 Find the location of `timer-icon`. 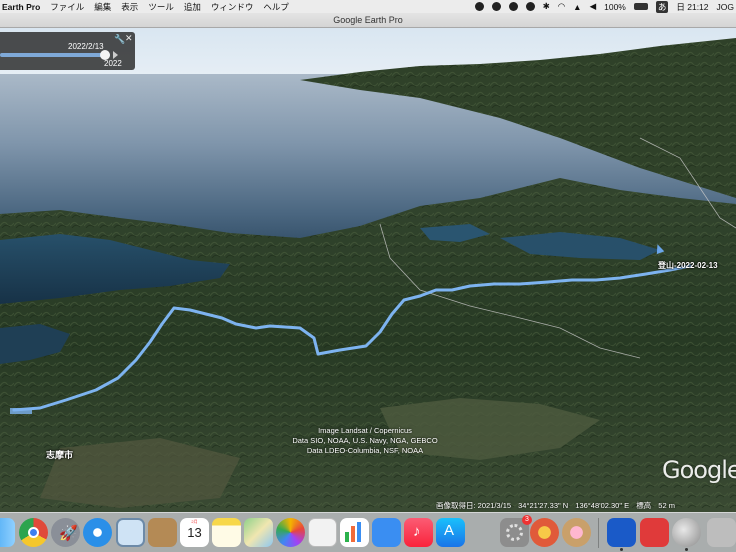

timer-icon is located at coordinates (530, 6).